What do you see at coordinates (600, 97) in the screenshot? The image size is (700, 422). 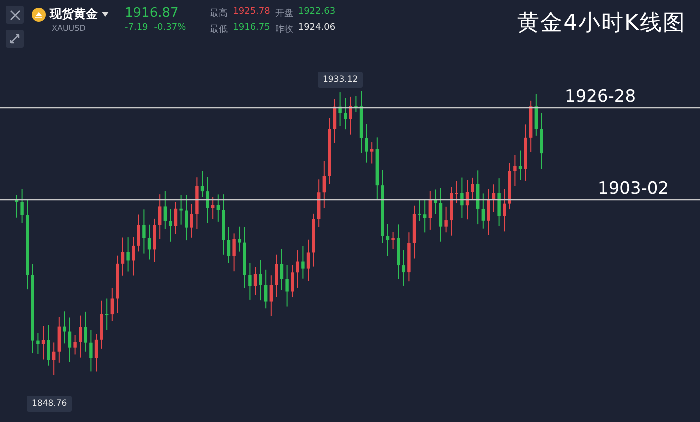 I see `price-level-label: 1926-28` at bounding box center [600, 97].